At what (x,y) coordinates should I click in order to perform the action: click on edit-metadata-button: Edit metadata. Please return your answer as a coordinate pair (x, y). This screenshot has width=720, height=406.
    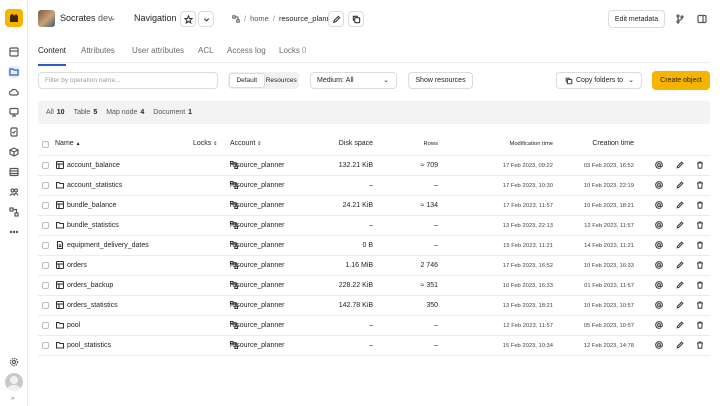
    Looking at the image, I should click on (636, 19).